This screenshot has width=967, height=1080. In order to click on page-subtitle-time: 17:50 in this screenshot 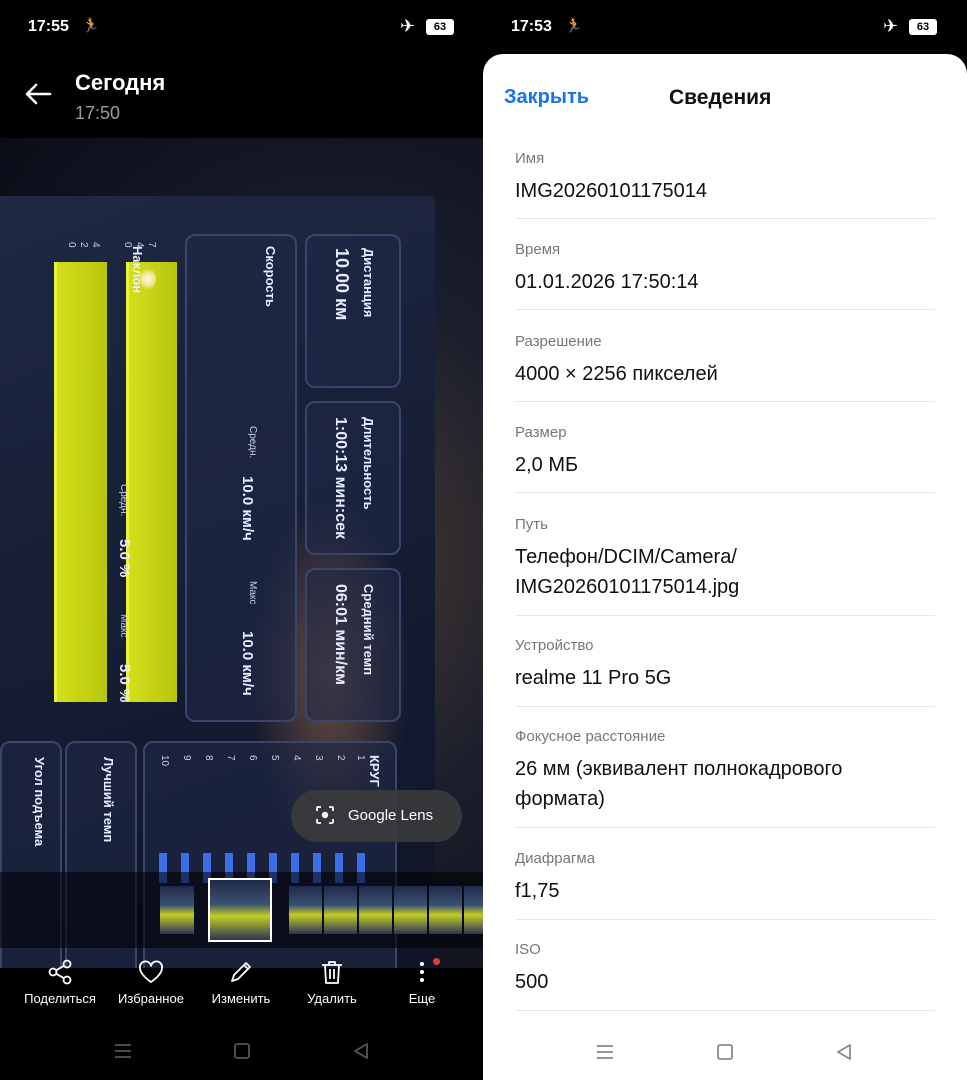, I will do `click(98, 113)`.